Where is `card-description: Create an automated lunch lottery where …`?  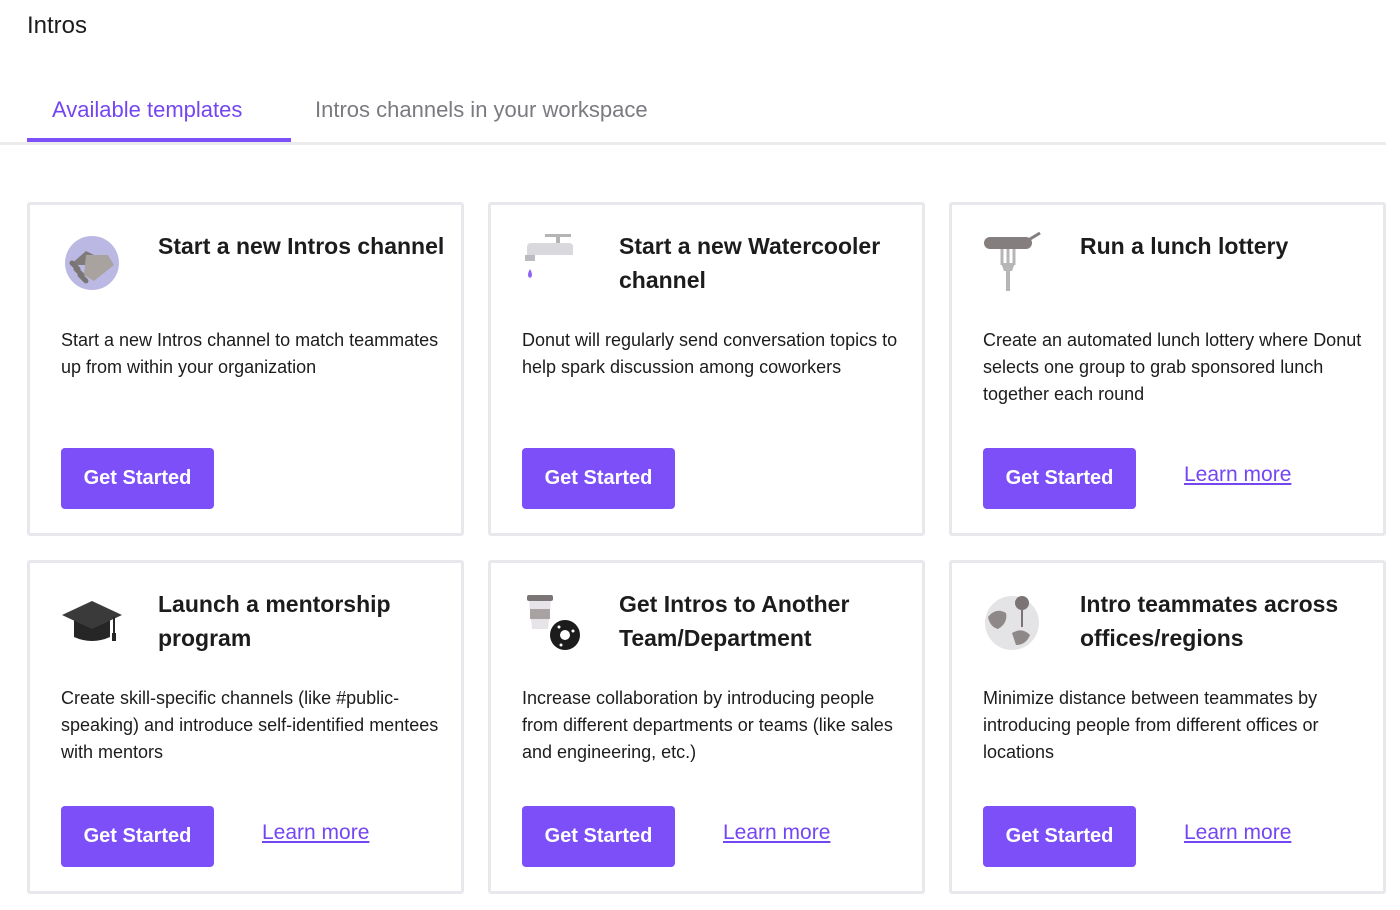 card-description: Create an automated lunch lottery where … is located at coordinates (1172, 367).